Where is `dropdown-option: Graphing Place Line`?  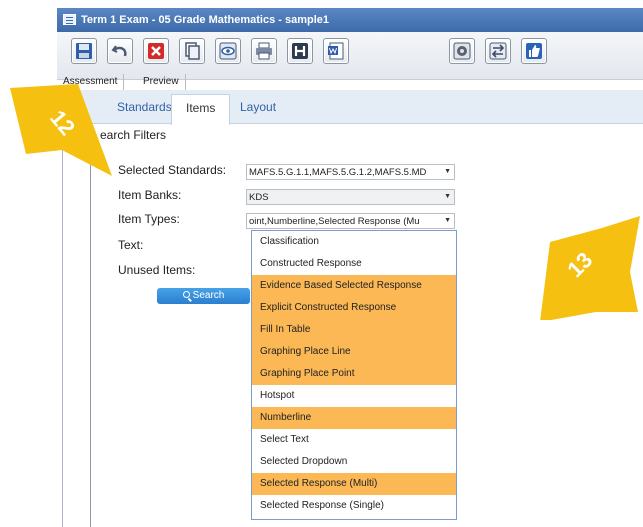
dropdown-option: Graphing Place Line is located at coordinates (354, 352).